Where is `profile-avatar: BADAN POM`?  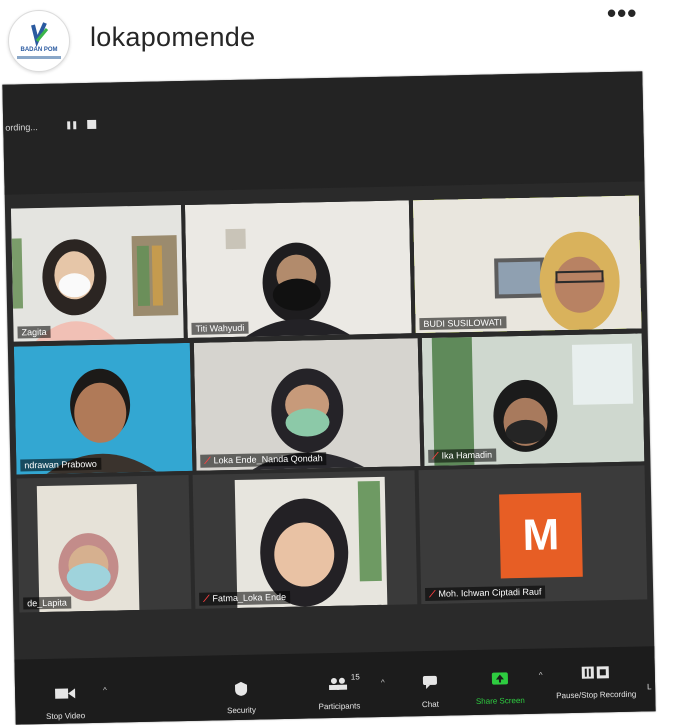
profile-avatar: BADAN POM is located at coordinates (39, 41).